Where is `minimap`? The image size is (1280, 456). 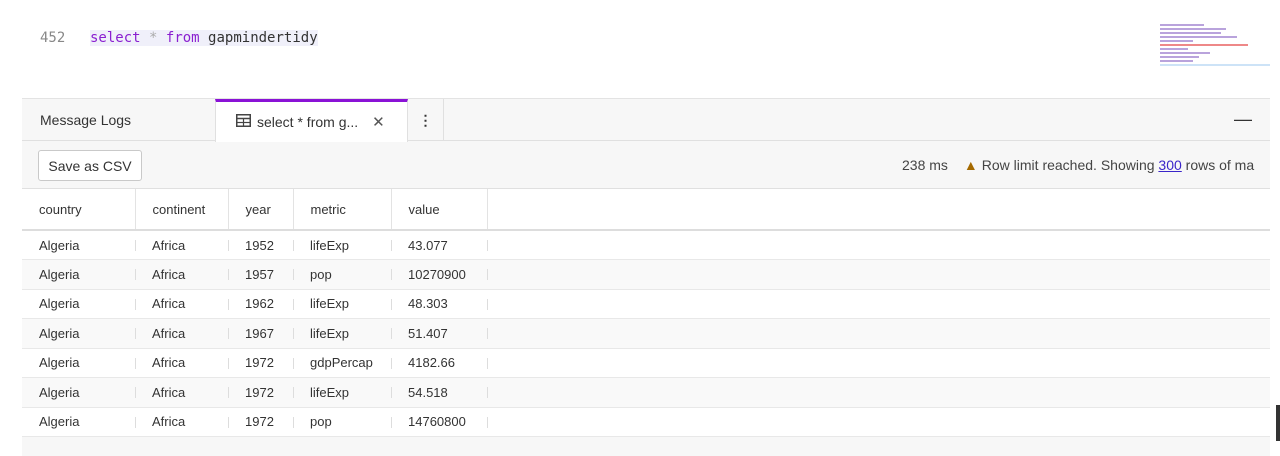 minimap is located at coordinates (1215, 56).